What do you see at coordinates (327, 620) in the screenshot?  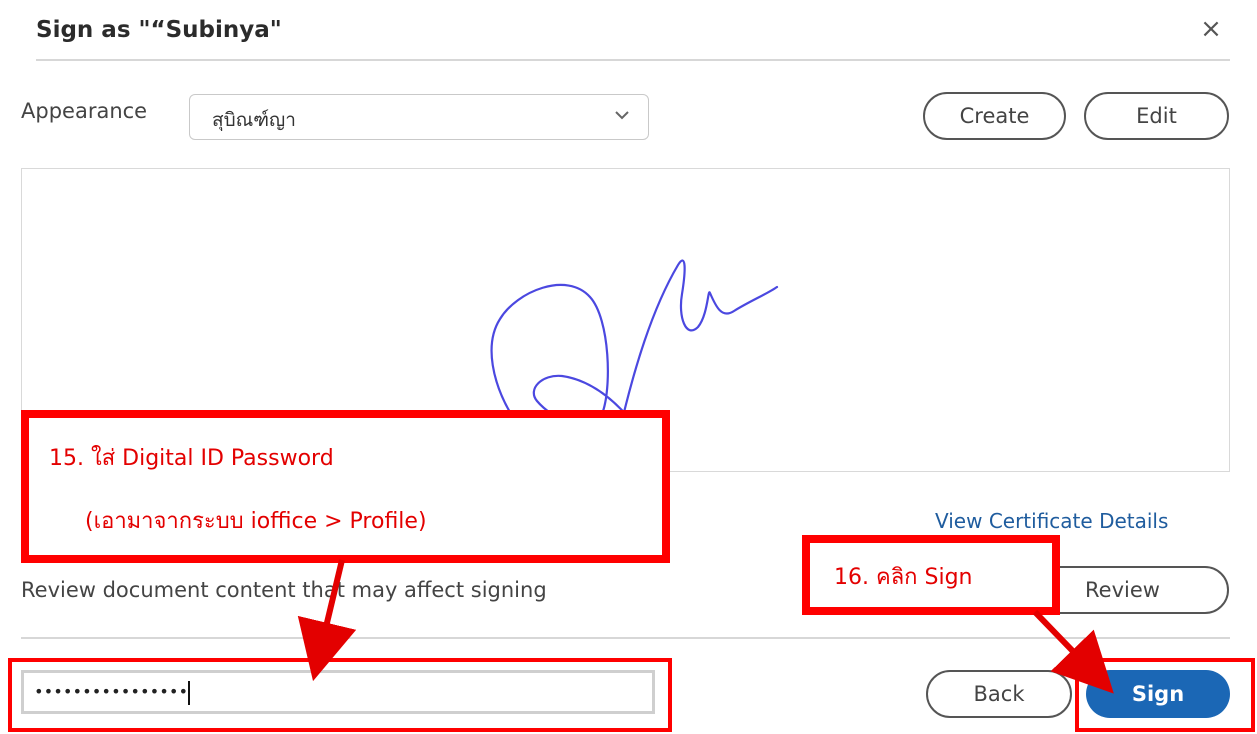 I see `arrow-step15` at bounding box center [327, 620].